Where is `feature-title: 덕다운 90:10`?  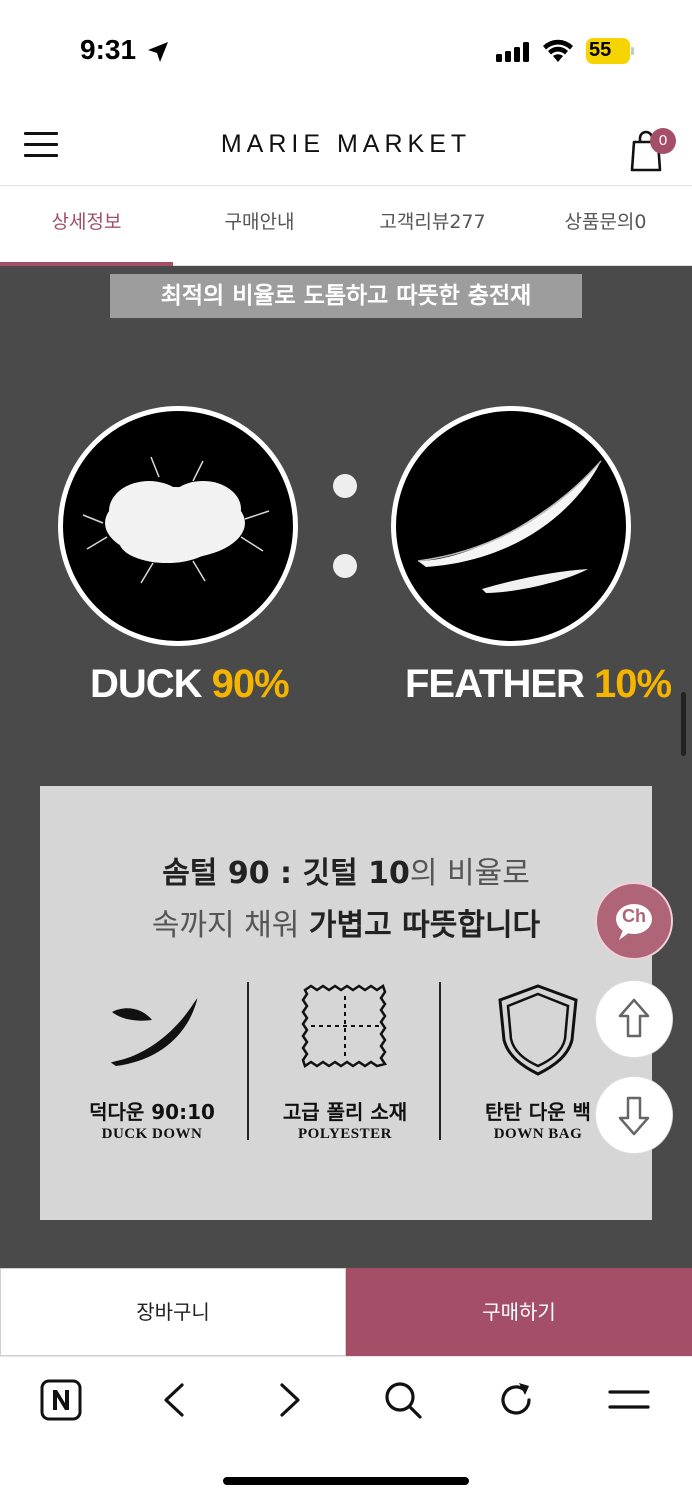 feature-title: 덕다운 90:10 is located at coordinates (152, 1112).